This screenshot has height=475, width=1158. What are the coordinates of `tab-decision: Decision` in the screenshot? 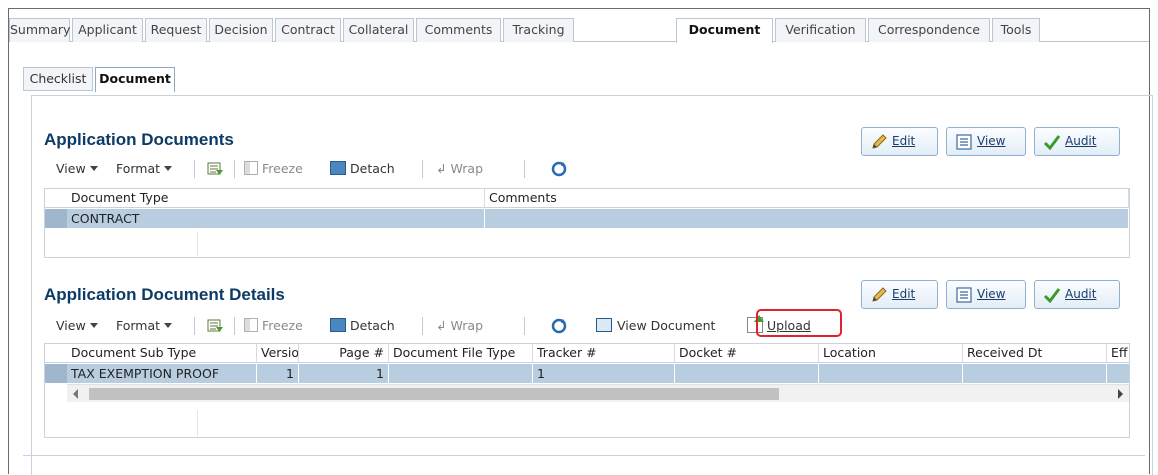 It's located at (241, 30).